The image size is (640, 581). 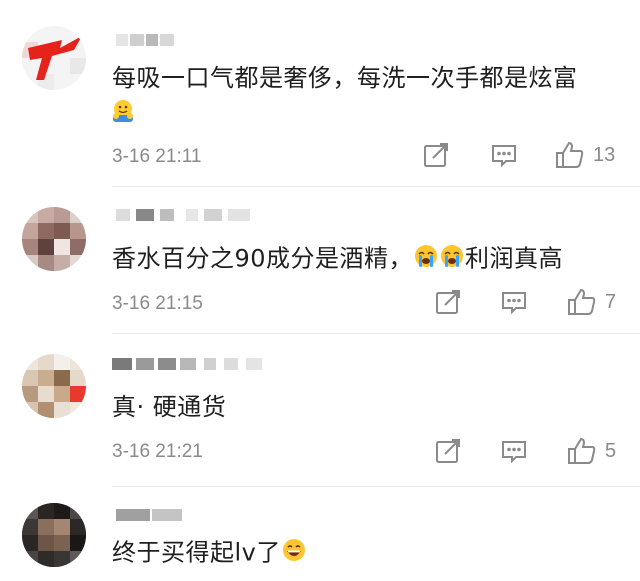 What do you see at coordinates (157, 451) in the screenshot?
I see `comment-timestamp: 3-16 21:21` at bounding box center [157, 451].